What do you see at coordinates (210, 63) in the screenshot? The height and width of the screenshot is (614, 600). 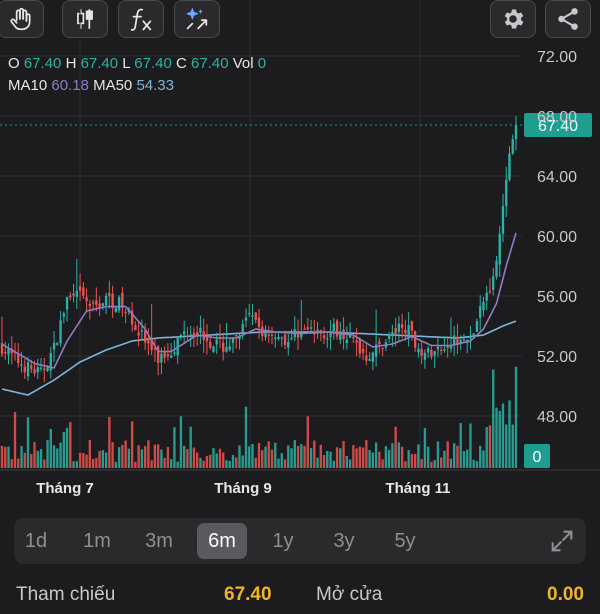 I see `close-value: 67.40` at bounding box center [210, 63].